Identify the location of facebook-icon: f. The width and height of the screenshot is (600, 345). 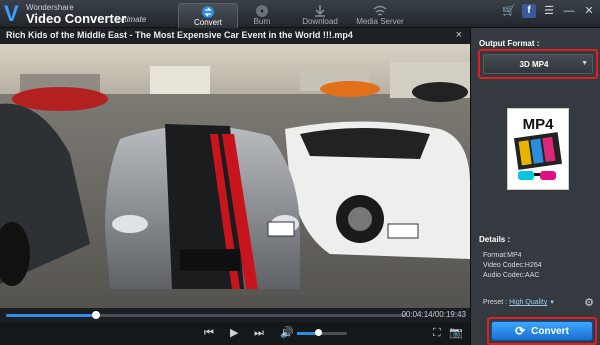
(529, 11).